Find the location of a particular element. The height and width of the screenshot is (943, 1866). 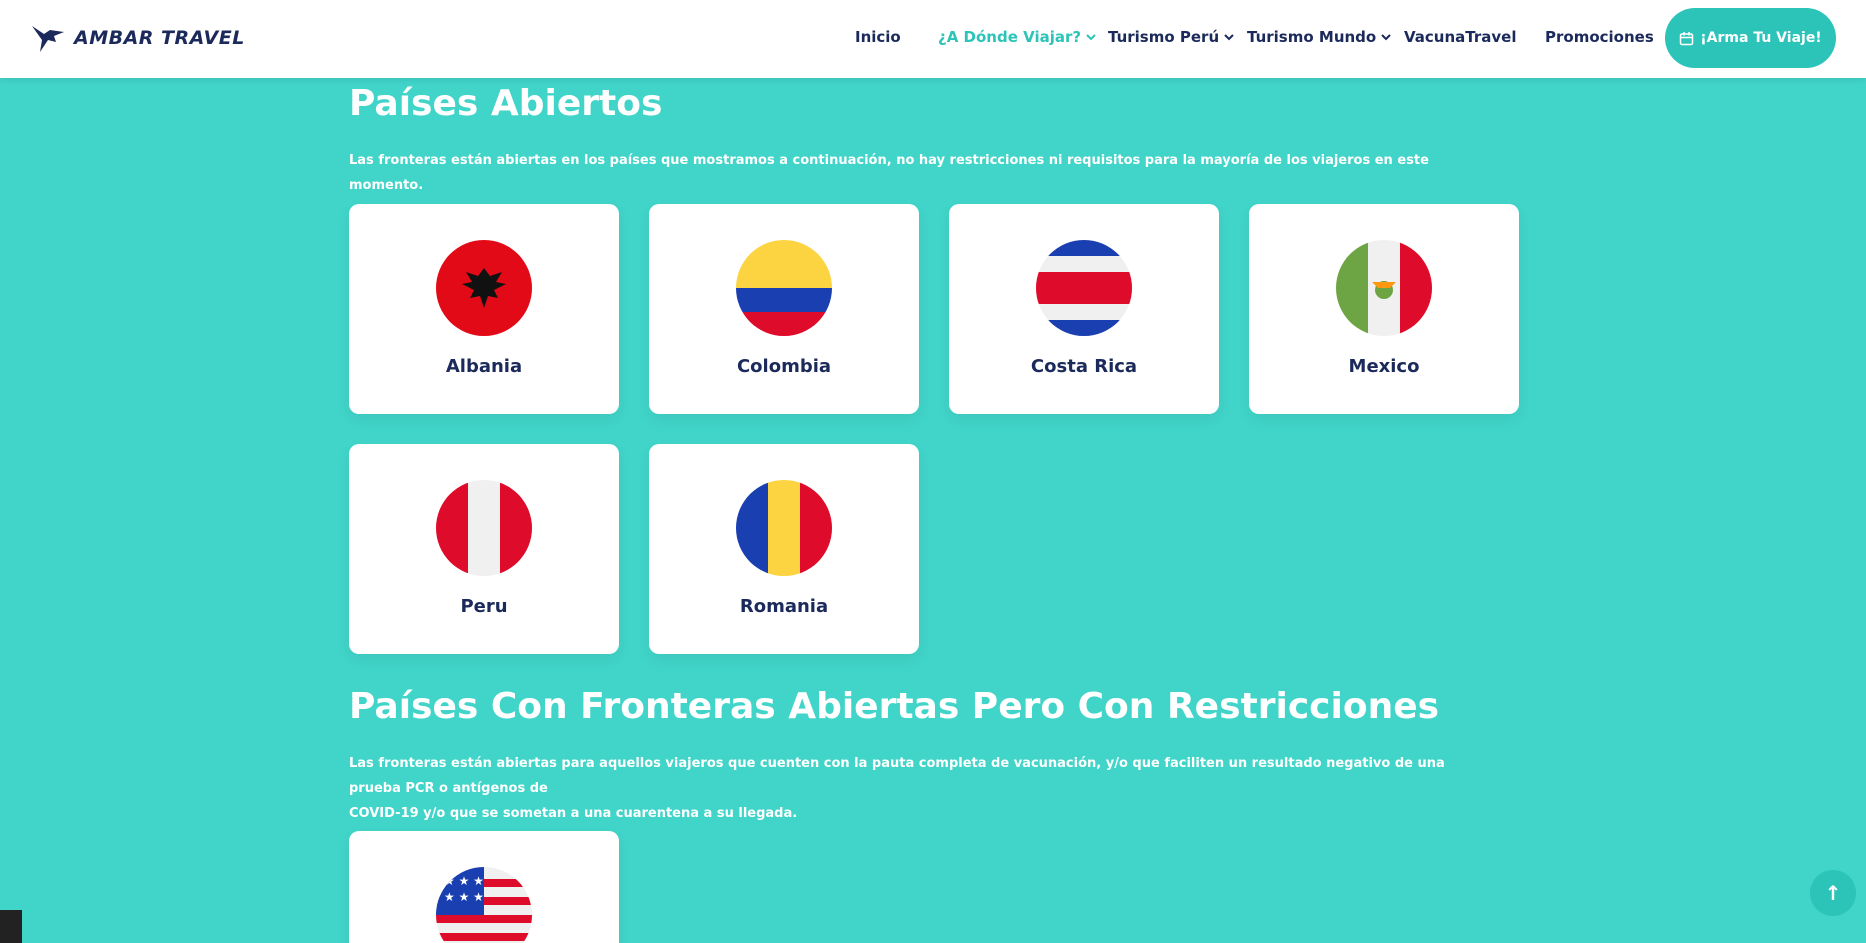

corner-widget is located at coordinates (11, 926).